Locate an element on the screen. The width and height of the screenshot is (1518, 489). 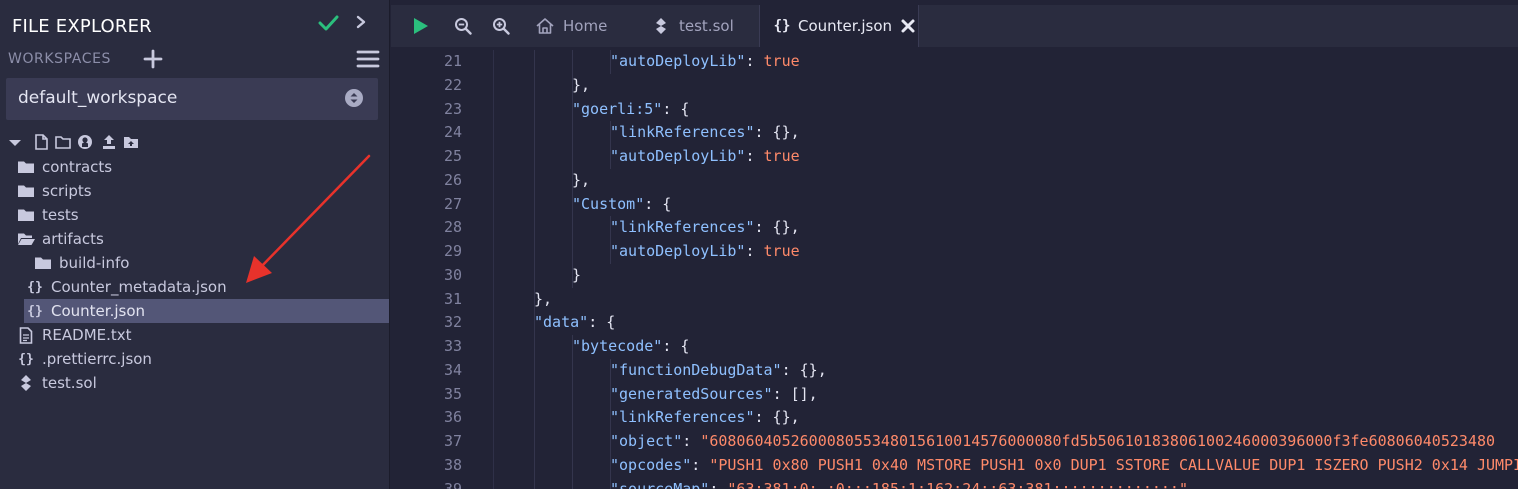
collapse-caret-icon is located at coordinates (15, 142).